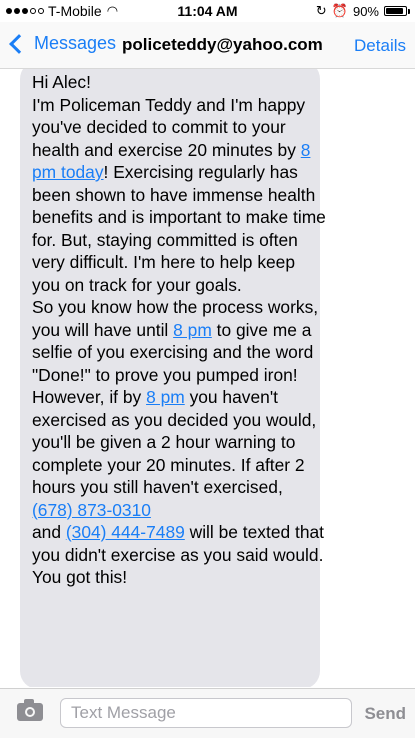 Image resolution: width=415 pixels, height=738 pixels. What do you see at coordinates (125, 532) in the screenshot?
I see `message-link: (304) 444-7489` at bounding box center [125, 532].